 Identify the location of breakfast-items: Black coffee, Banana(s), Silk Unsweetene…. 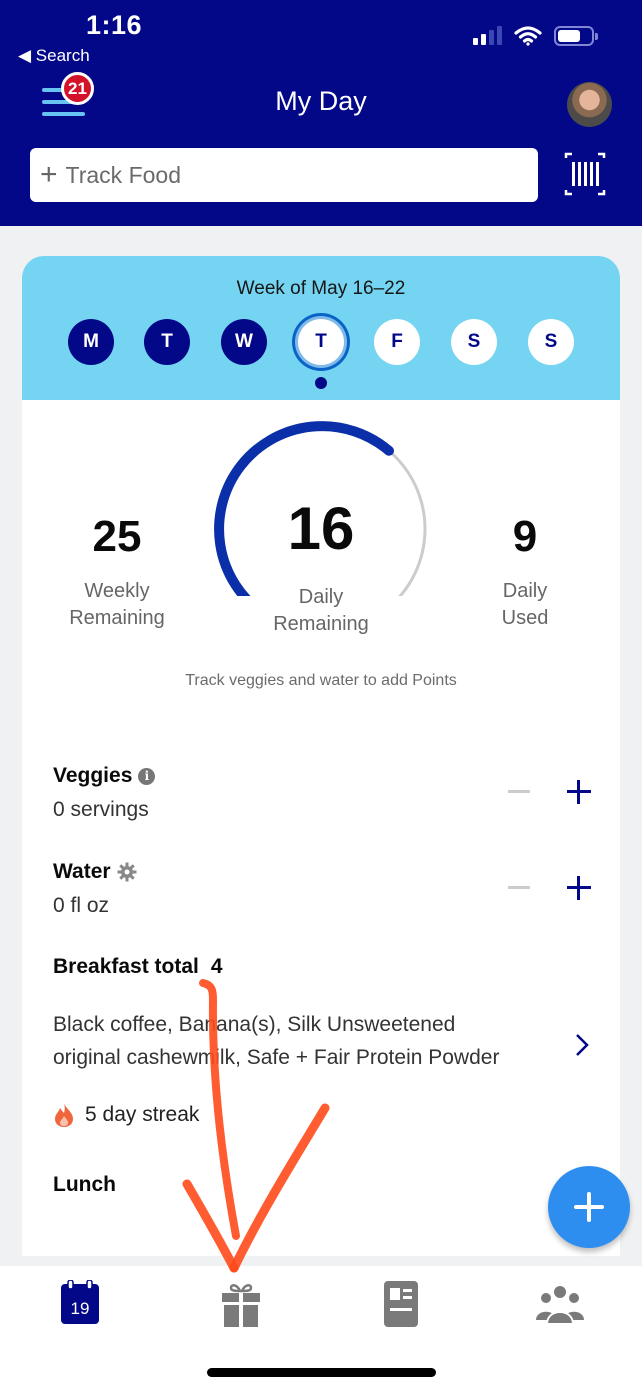
(313, 1041).